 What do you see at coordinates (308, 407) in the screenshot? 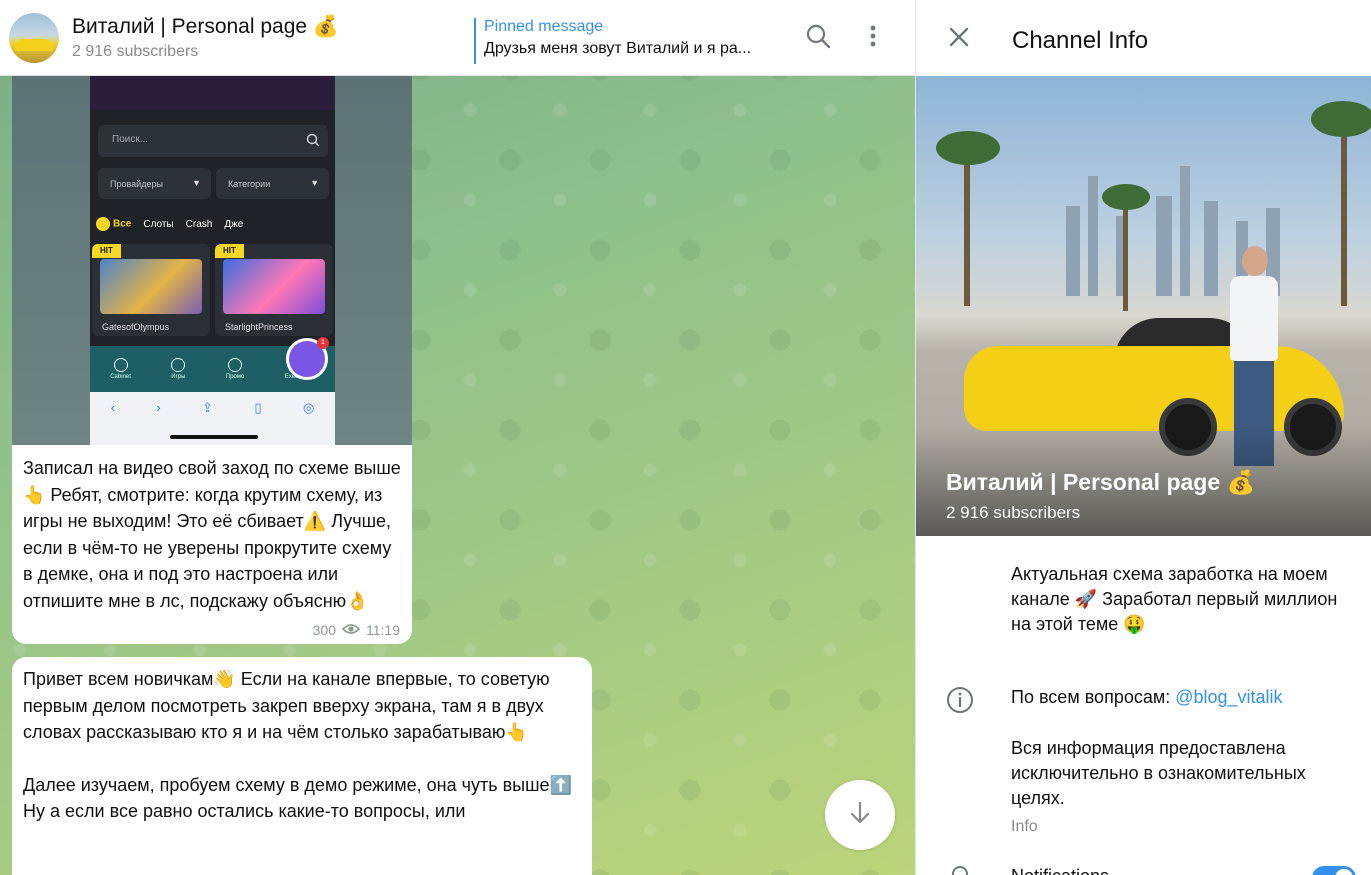
I see `compass-icon: ◎` at bounding box center [308, 407].